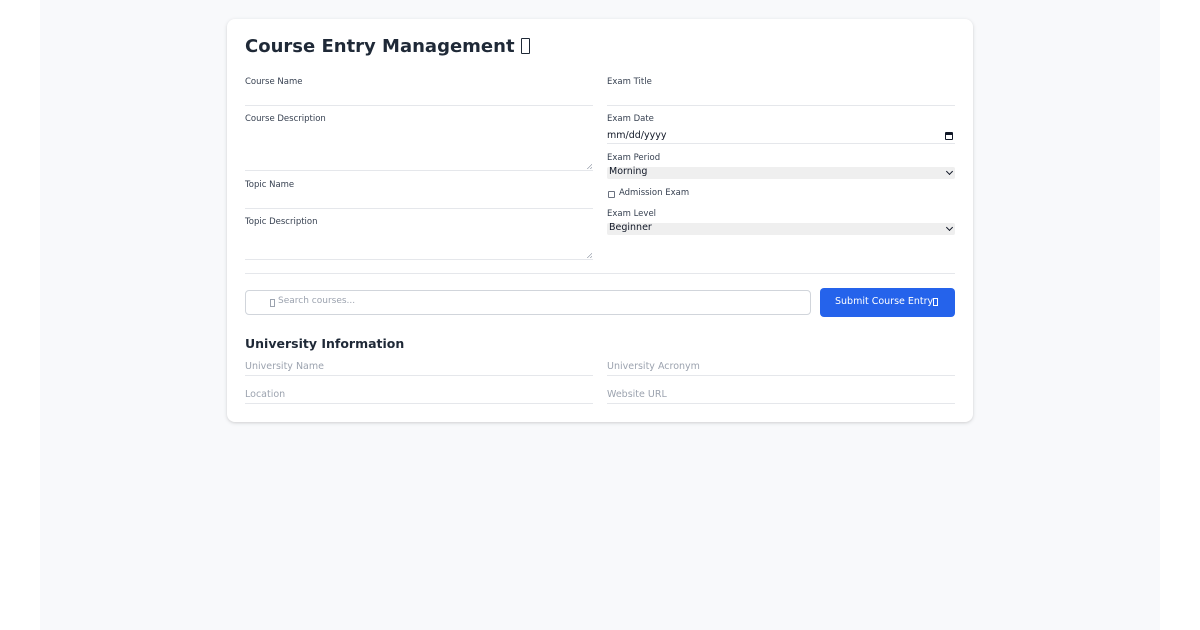 This screenshot has width=1200, height=630. What do you see at coordinates (628, 171) in the screenshot?
I see `exam-period-value: Morning` at bounding box center [628, 171].